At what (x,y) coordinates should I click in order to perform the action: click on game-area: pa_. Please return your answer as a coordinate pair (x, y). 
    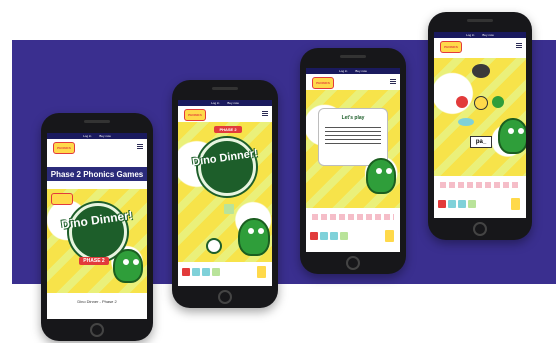
    Looking at the image, I should click on (480, 117).